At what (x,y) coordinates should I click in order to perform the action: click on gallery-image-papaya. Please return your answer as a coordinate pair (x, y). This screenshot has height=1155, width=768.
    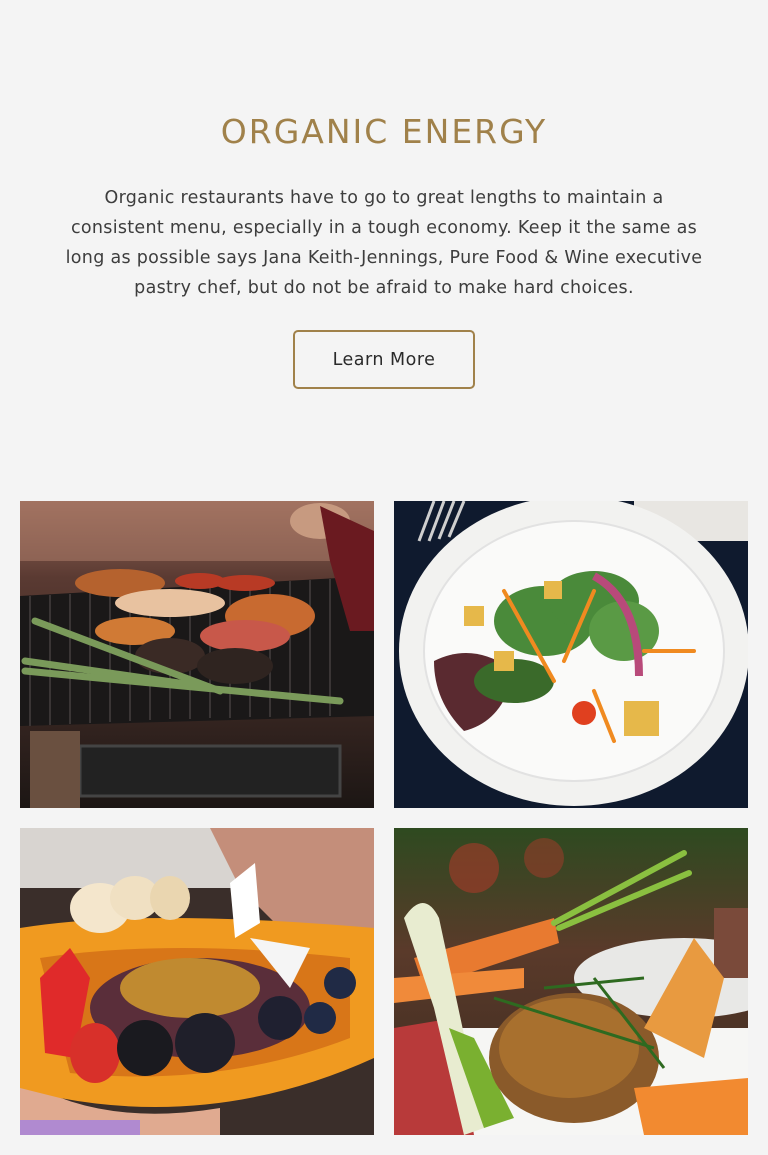
    Looking at the image, I should click on (197, 981).